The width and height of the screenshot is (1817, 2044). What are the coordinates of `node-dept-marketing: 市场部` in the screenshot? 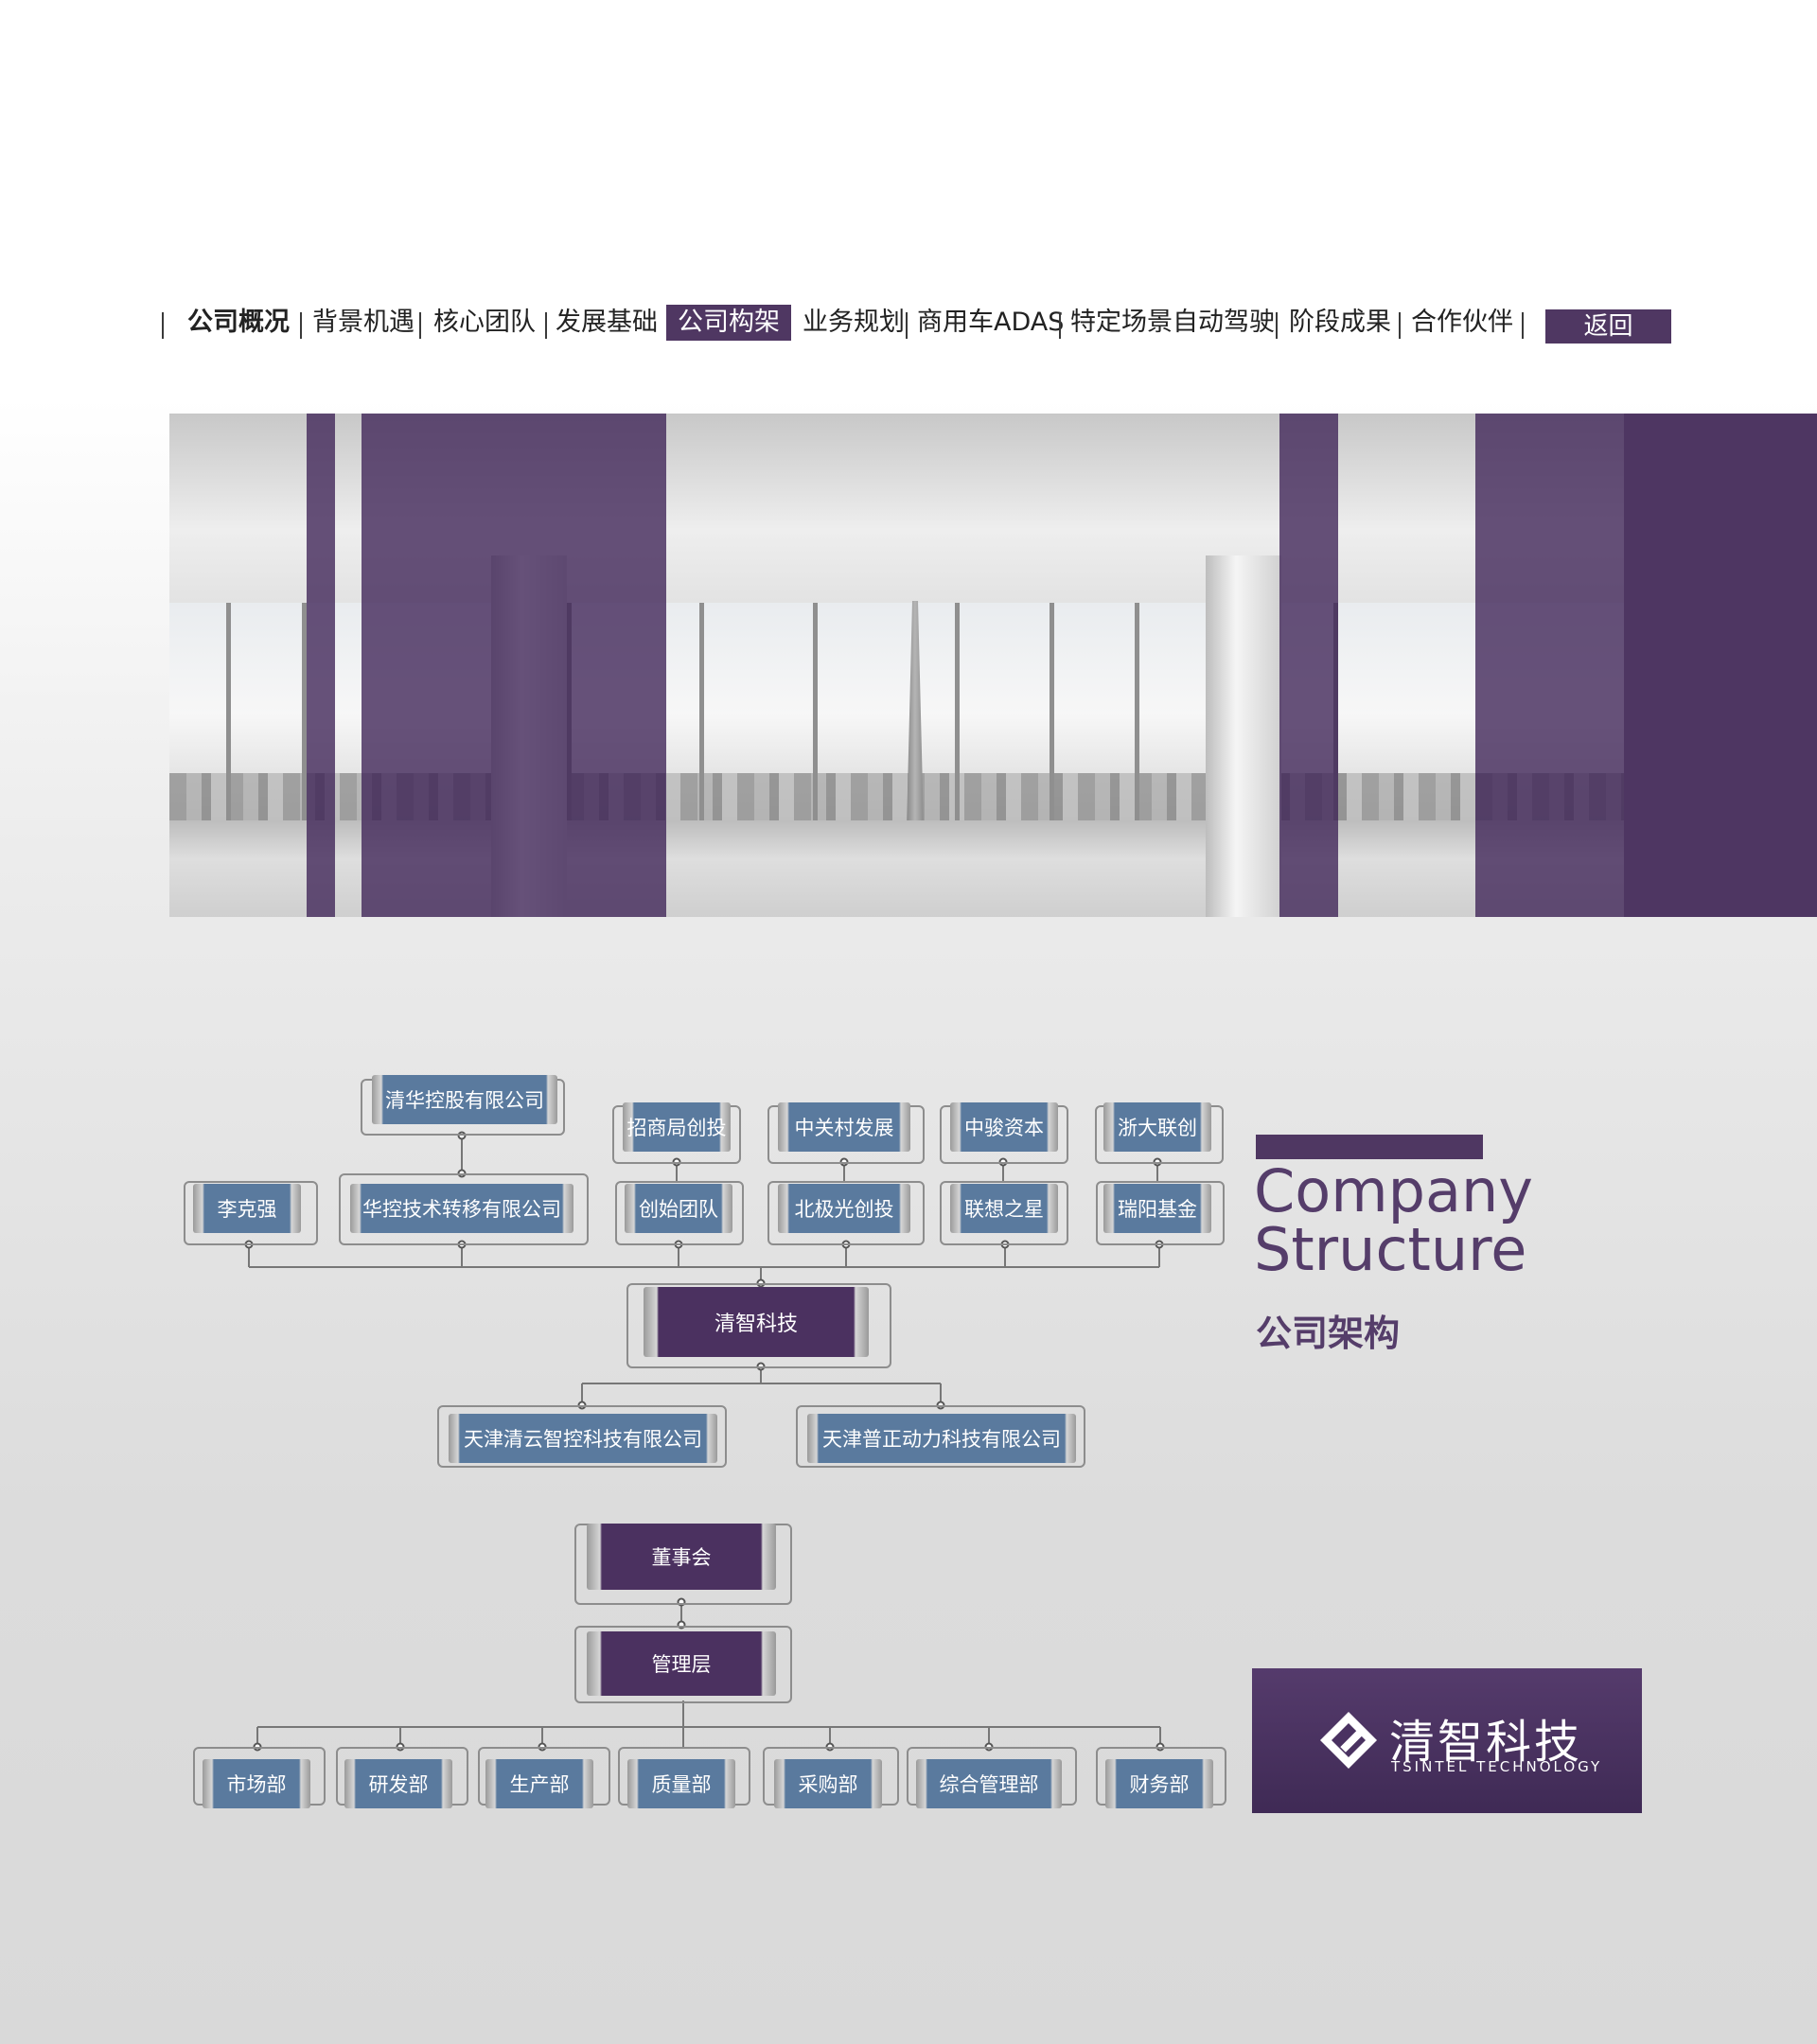 It's located at (257, 1783).